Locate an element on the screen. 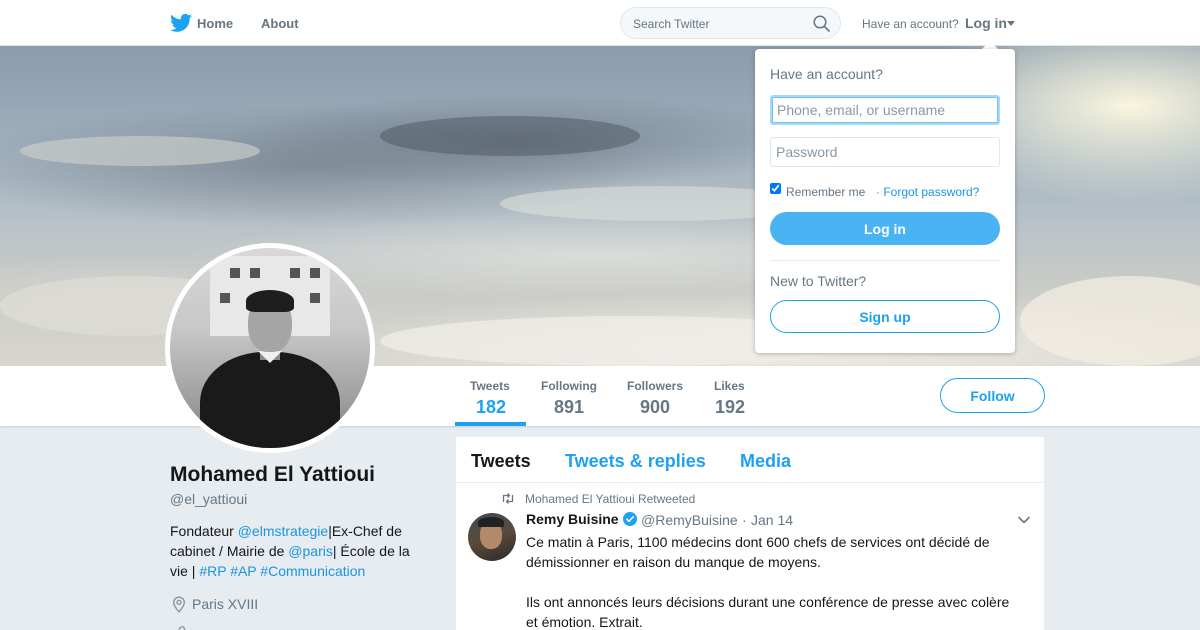  tab-media: Media is located at coordinates (765, 461).